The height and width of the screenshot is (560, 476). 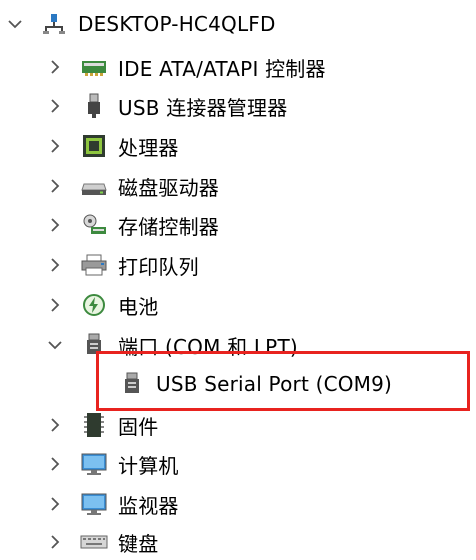 What do you see at coordinates (94, 425) in the screenshot?
I see `firmware-icon` at bounding box center [94, 425].